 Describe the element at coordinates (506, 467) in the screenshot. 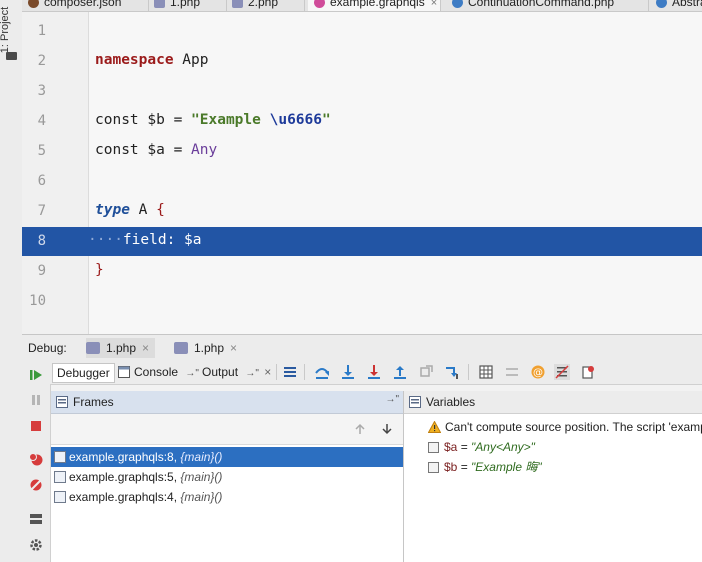

I see `variable-value: "Example 晦"` at that location.